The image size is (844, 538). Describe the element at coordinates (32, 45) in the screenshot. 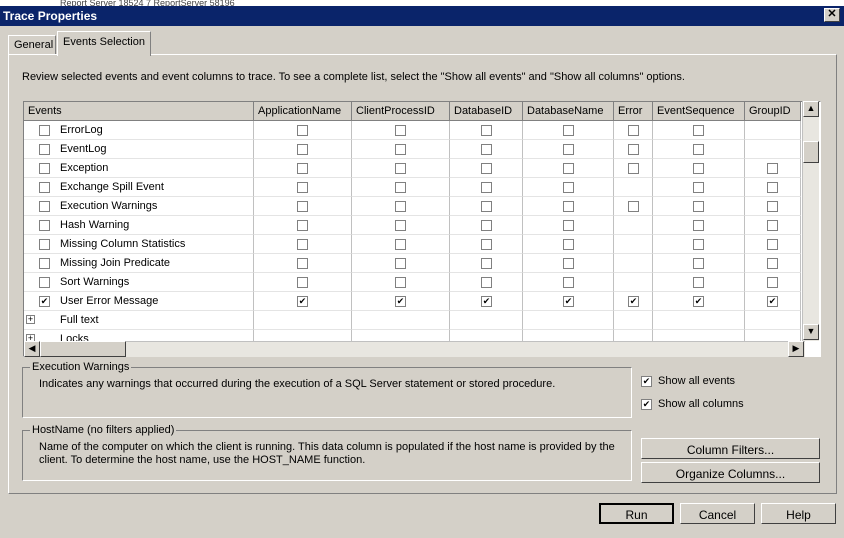

I see `tab-general: General` at that location.